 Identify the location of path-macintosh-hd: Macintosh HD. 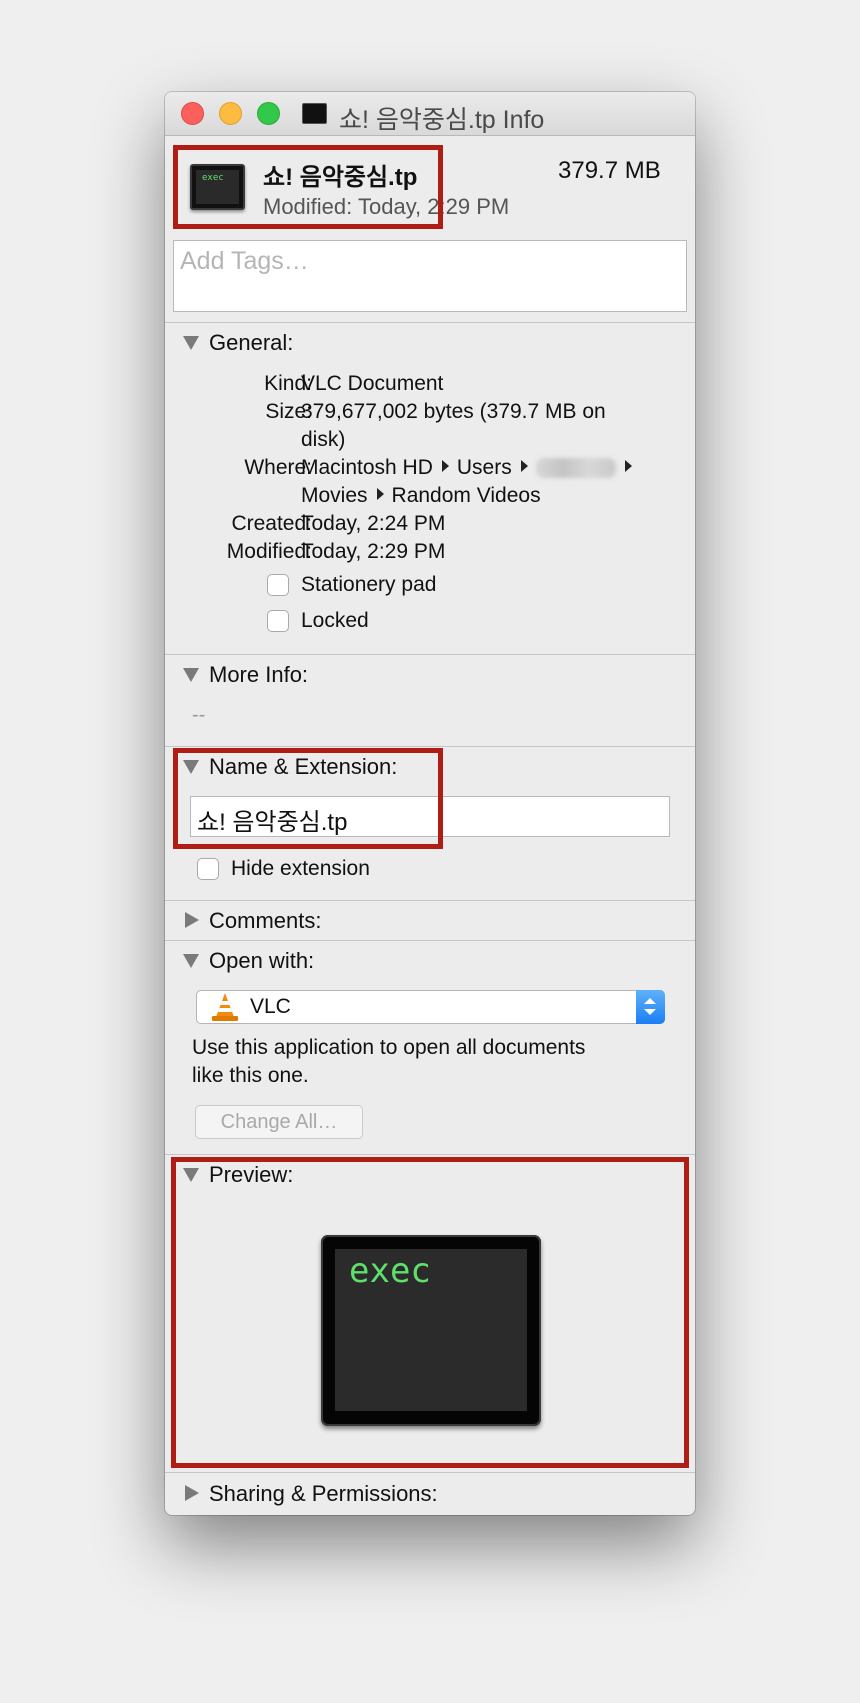
(367, 467).